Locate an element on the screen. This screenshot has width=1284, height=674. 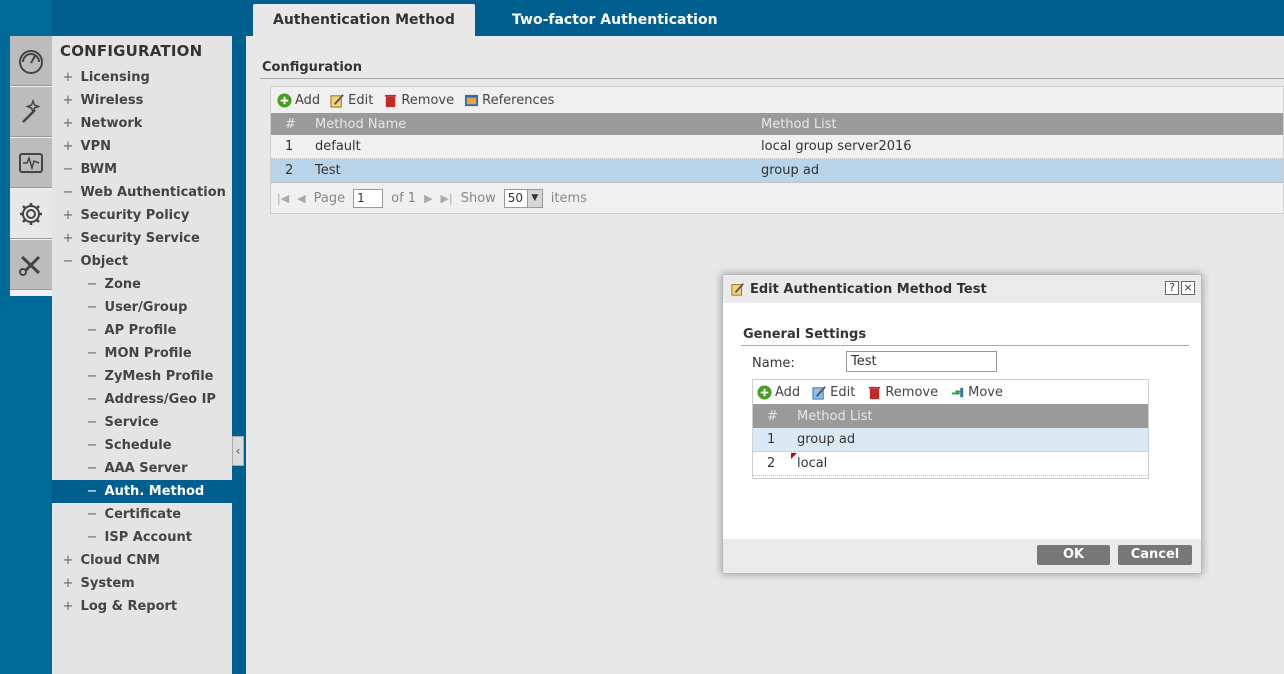
sidebar-item-licensing: + Licensing is located at coordinates (142, 77).